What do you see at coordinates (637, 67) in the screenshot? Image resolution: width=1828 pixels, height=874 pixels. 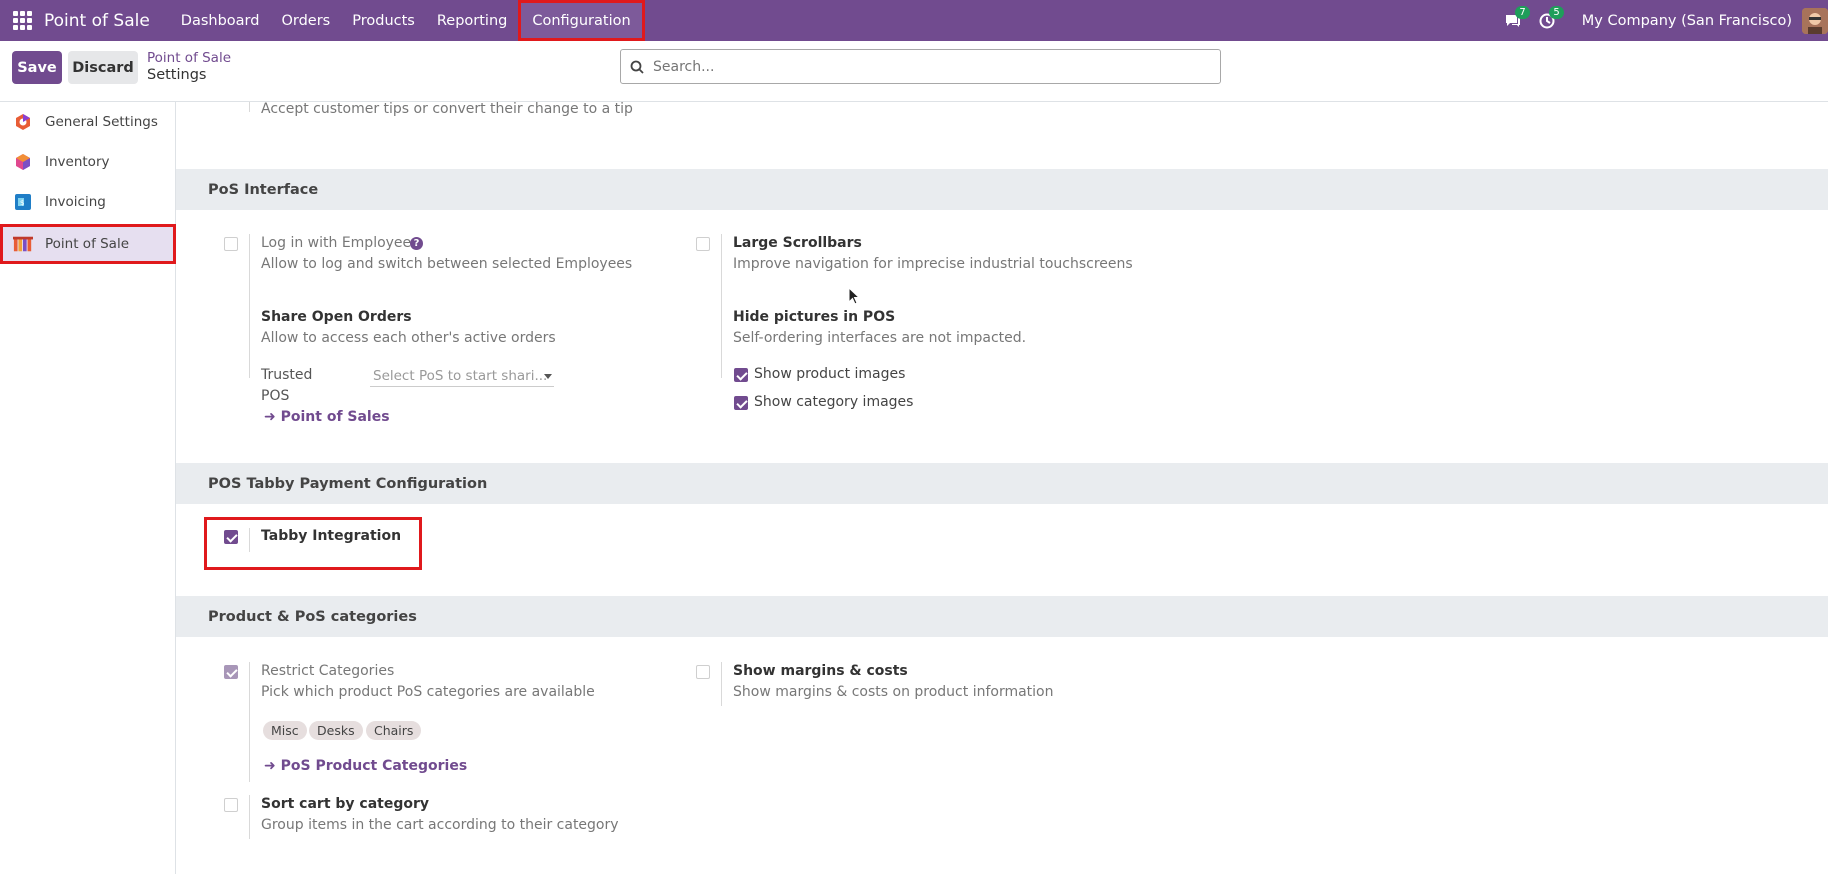 I see `search-icon` at bounding box center [637, 67].